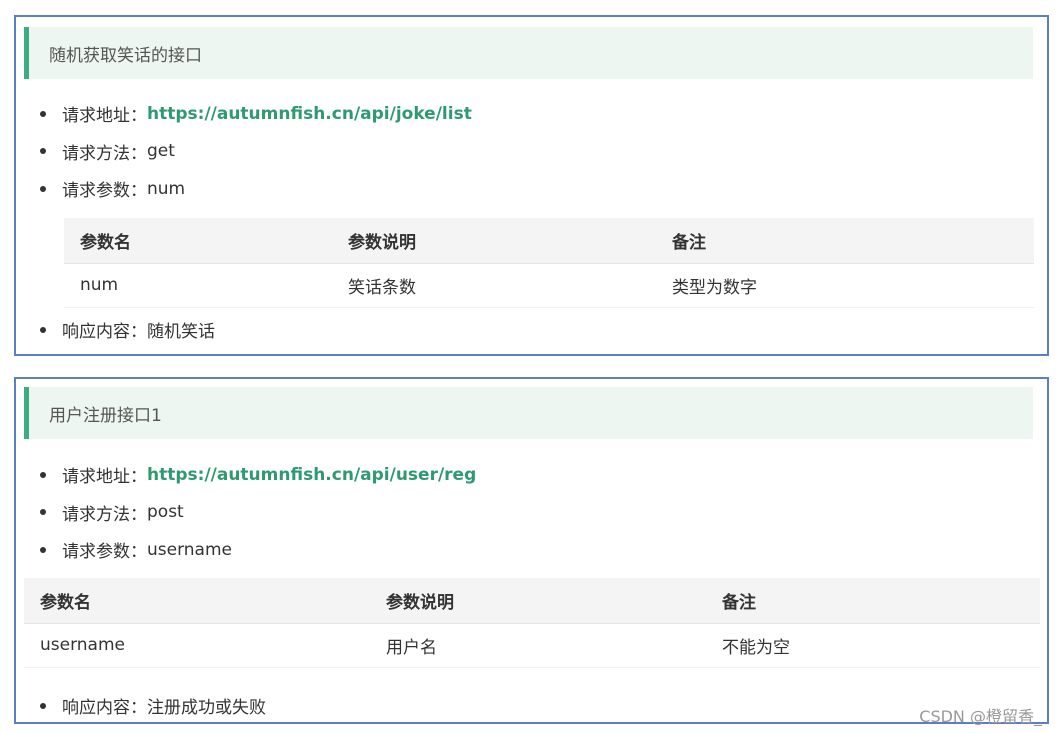 This screenshot has width=1056, height=733. I want to click on table-row: username 用户名 不能为空, so click(532, 645).